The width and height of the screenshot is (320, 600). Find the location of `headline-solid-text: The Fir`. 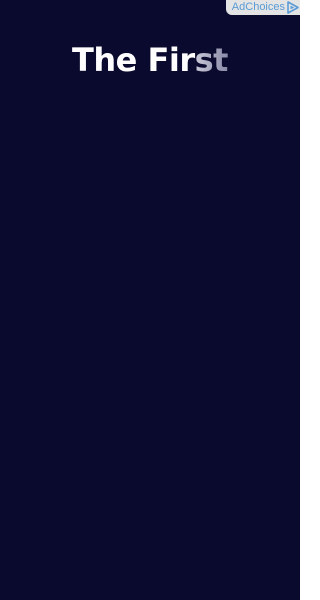

headline-solid-text: The Fir is located at coordinates (133, 60).